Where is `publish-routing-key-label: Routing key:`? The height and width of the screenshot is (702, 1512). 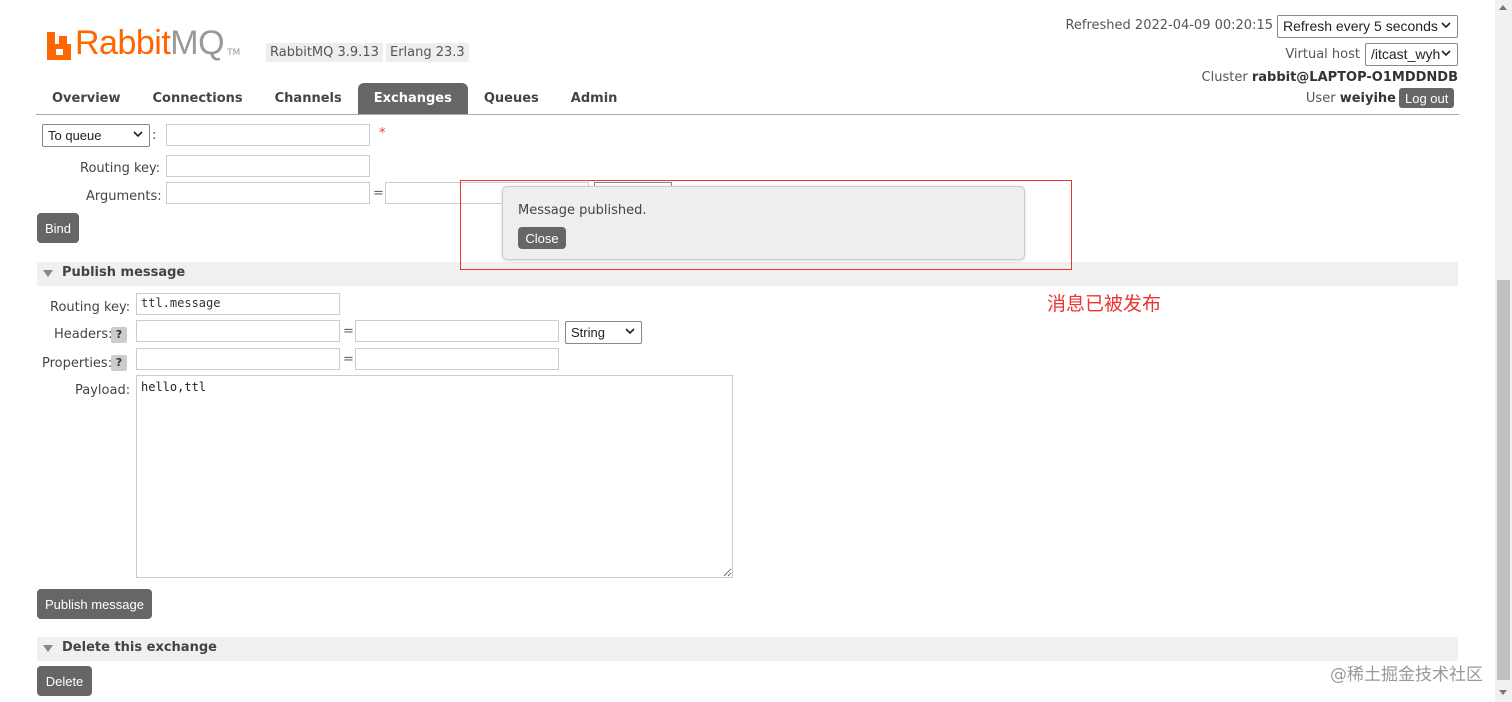 publish-routing-key-label: Routing key: is located at coordinates (90, 307).